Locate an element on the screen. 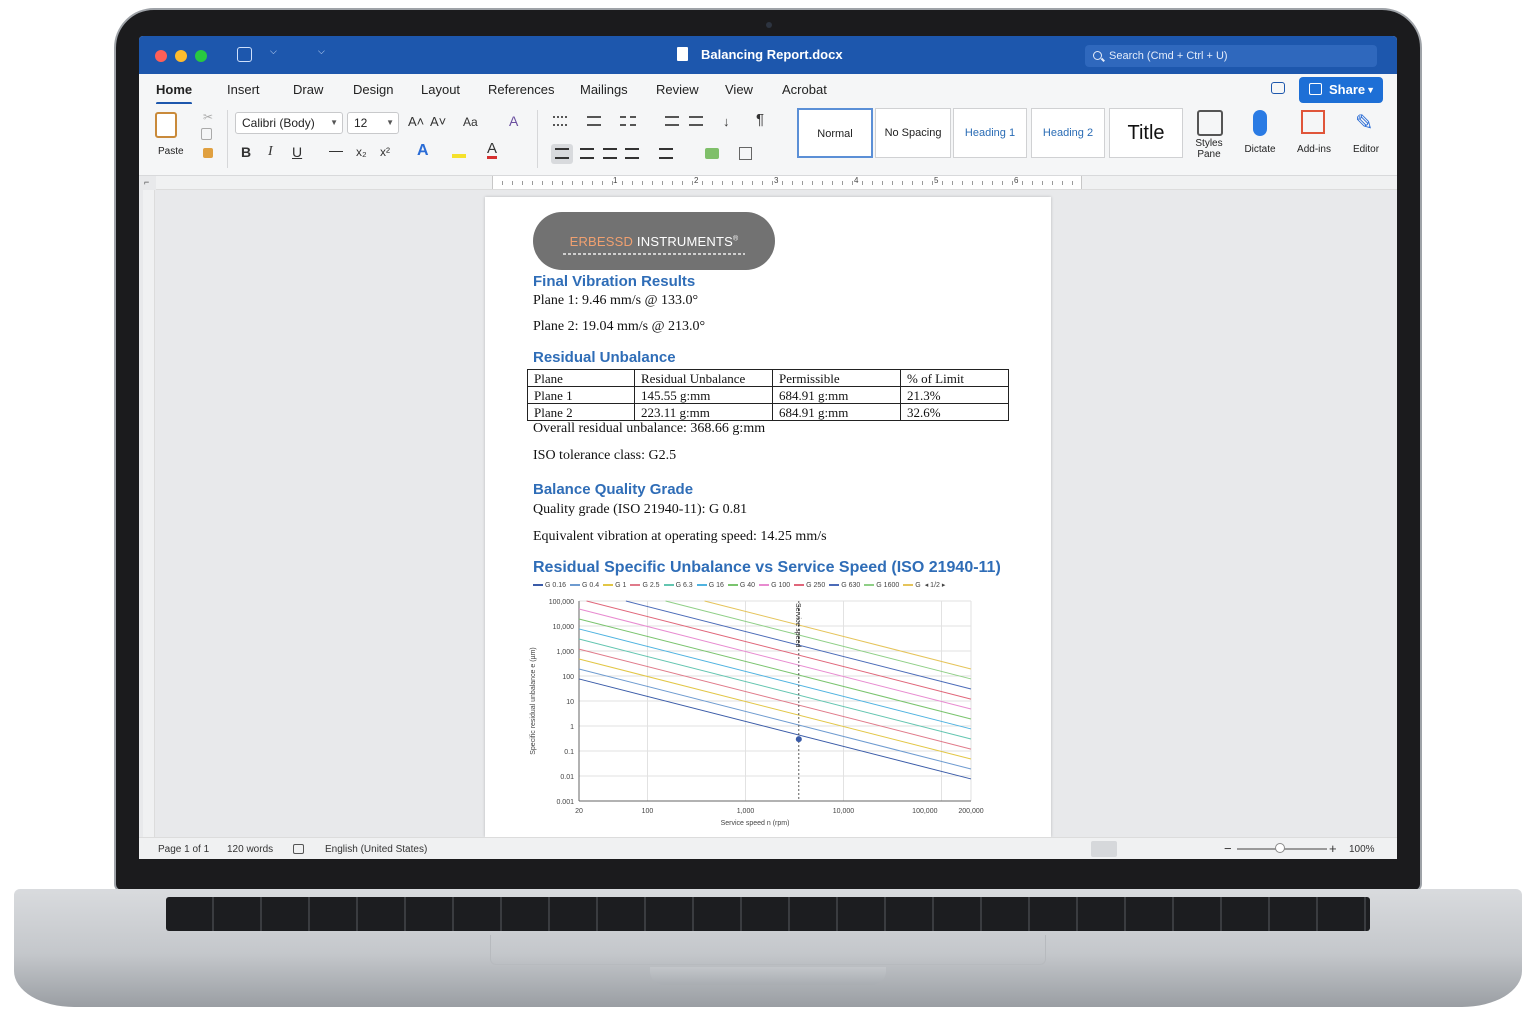  legend-label: G 2.5 is located at coordinates (651, 585).